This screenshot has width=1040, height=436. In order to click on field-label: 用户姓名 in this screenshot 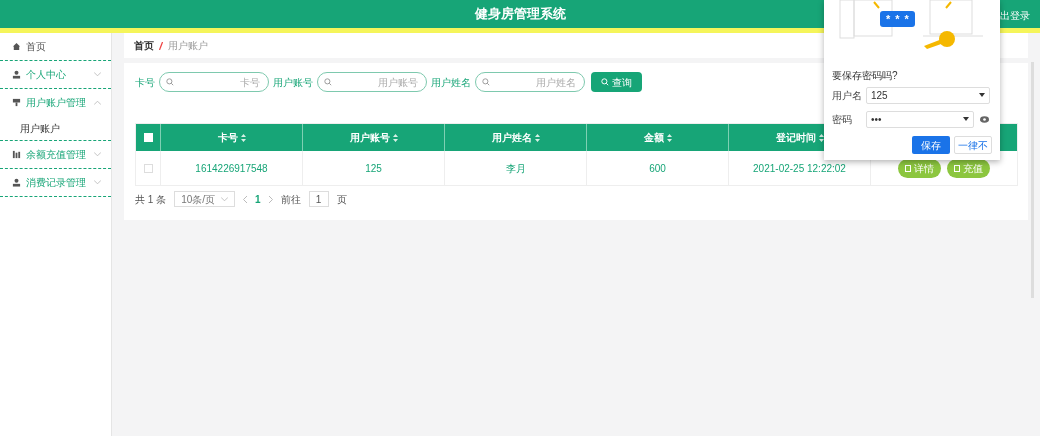, I will do `click(451, 82)`.